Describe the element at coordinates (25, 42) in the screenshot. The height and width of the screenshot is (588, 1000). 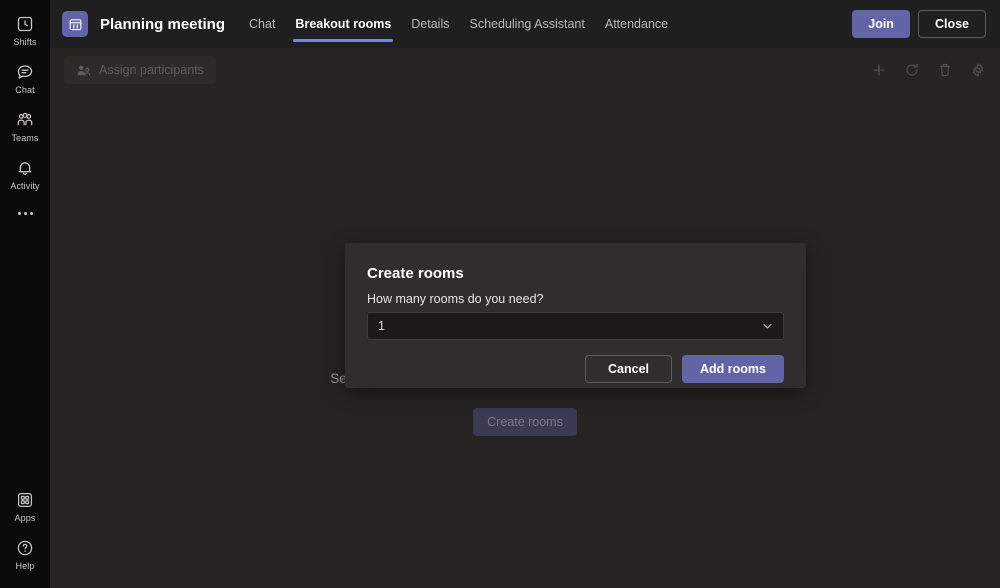
I see `rail-item-label: Shifts` at that location.